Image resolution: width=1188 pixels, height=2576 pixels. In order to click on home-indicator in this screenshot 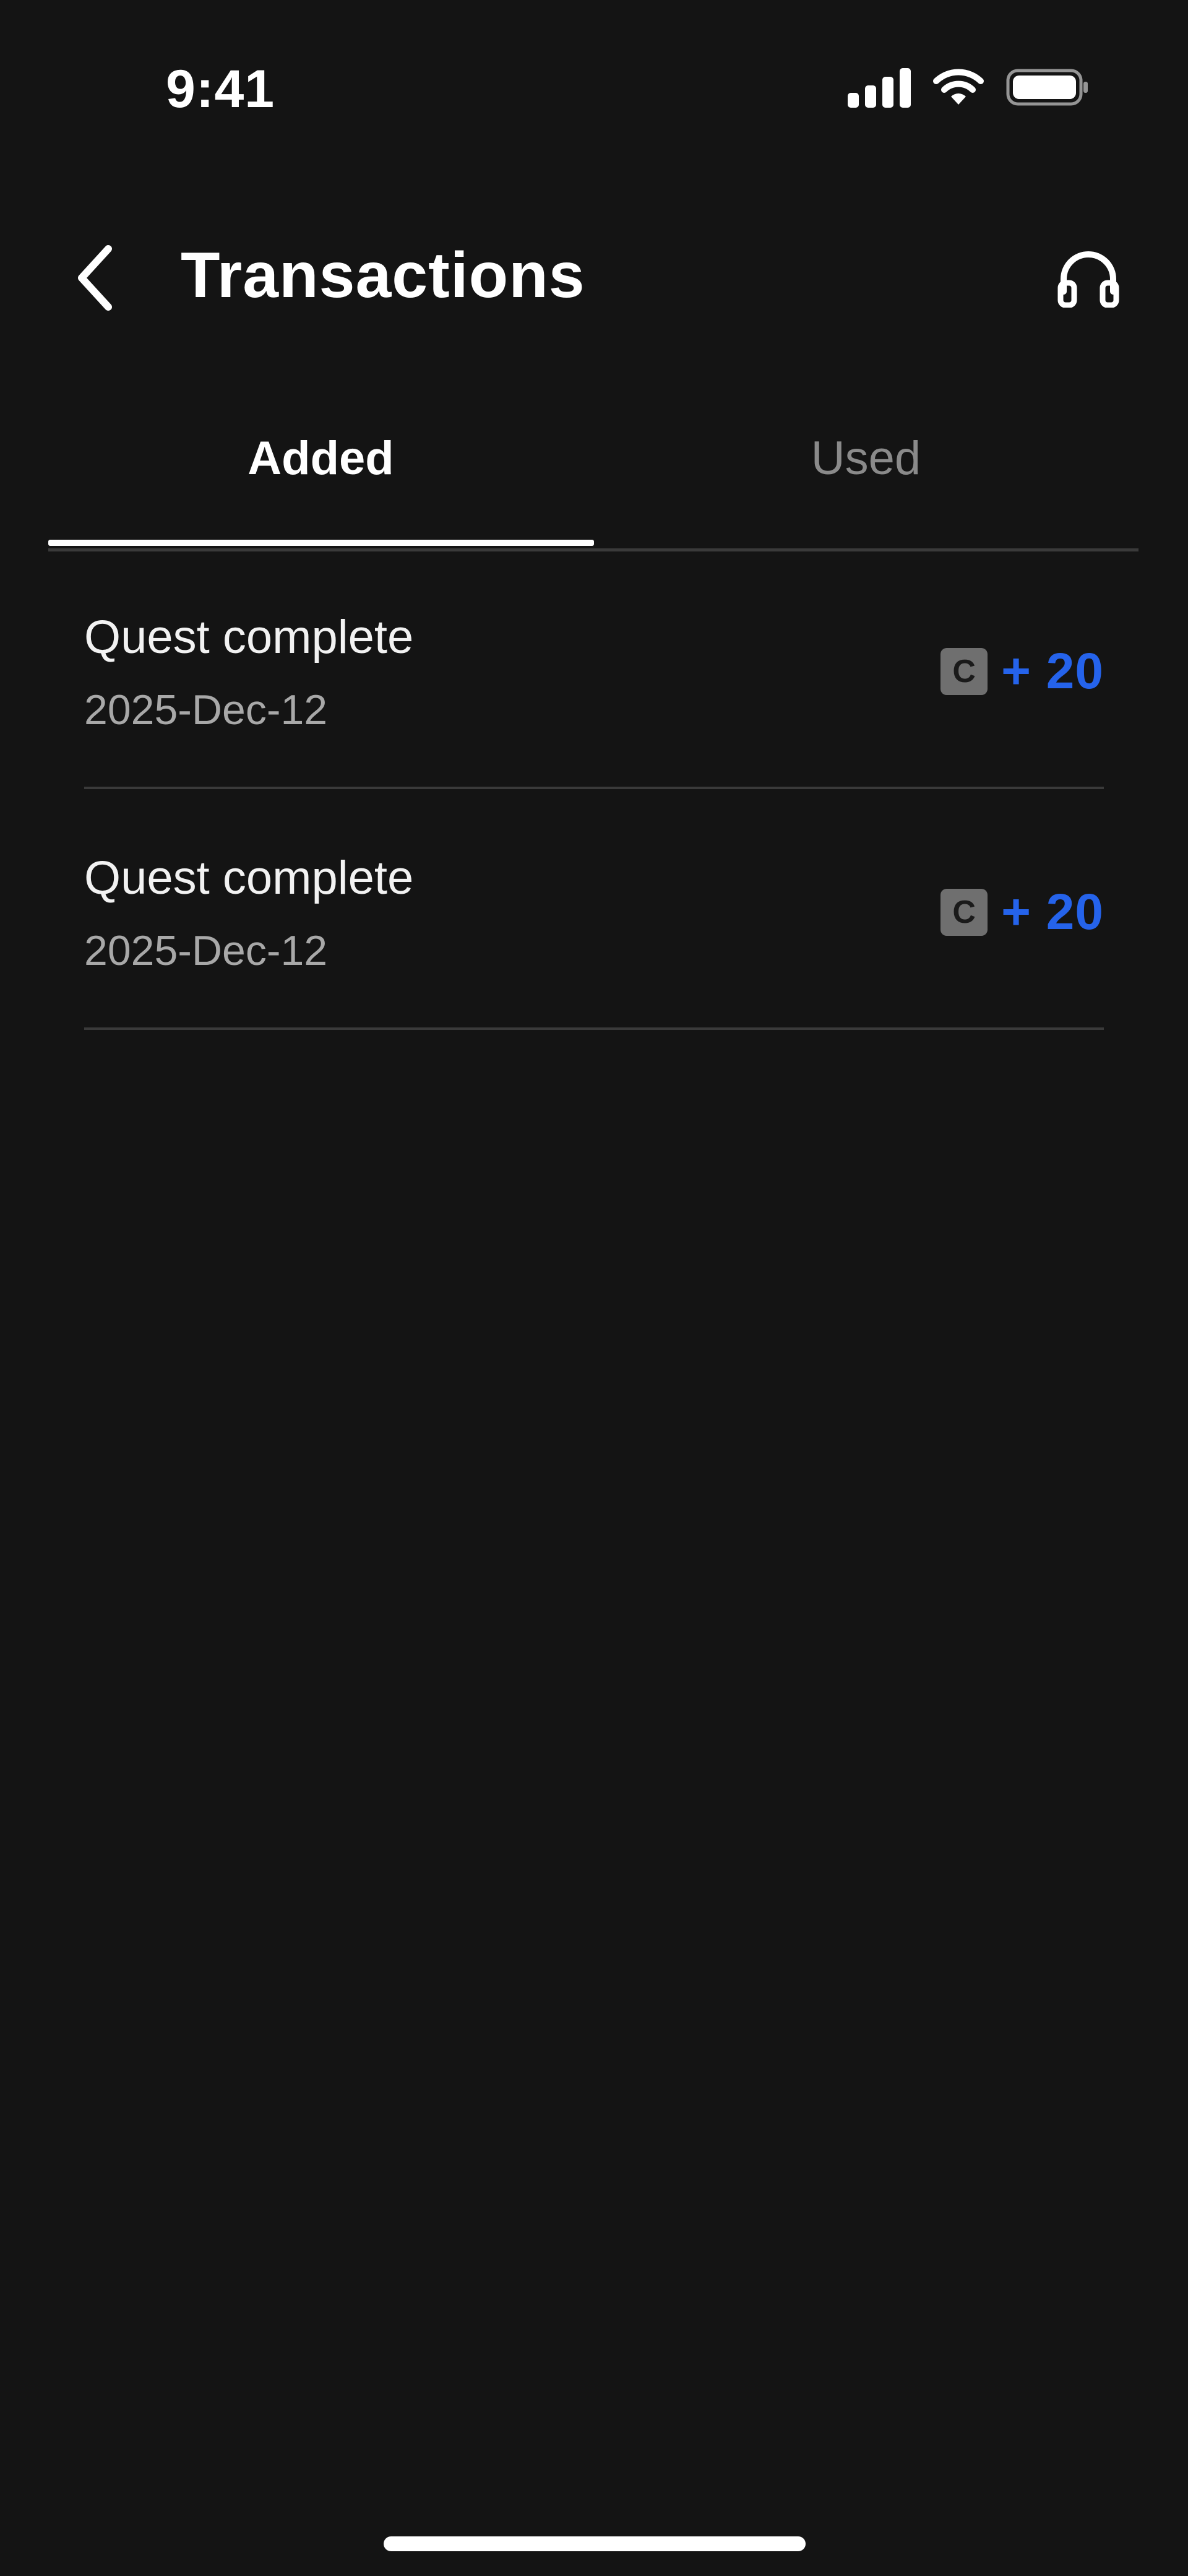, I will do `click(595, 2543)`.